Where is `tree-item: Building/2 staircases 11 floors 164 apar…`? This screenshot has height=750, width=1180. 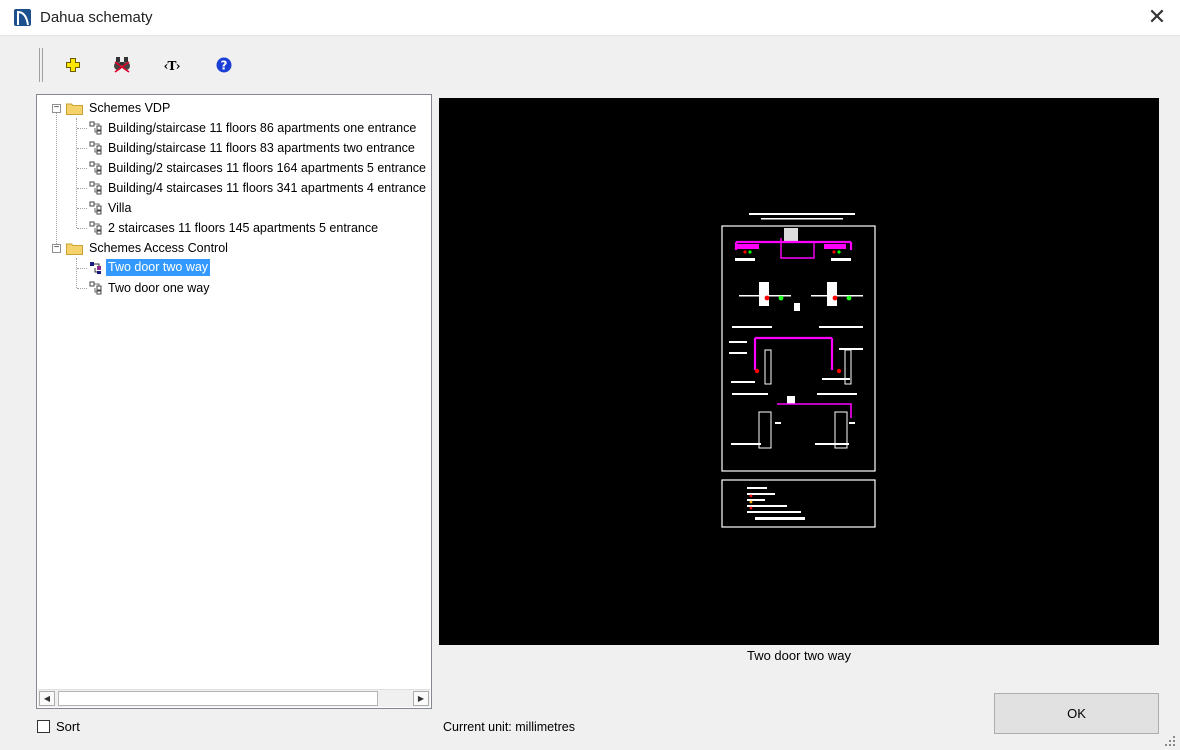 tree-item: Building/2 staircases 11 floors 164 apar… is located at coordinates (234, 168).